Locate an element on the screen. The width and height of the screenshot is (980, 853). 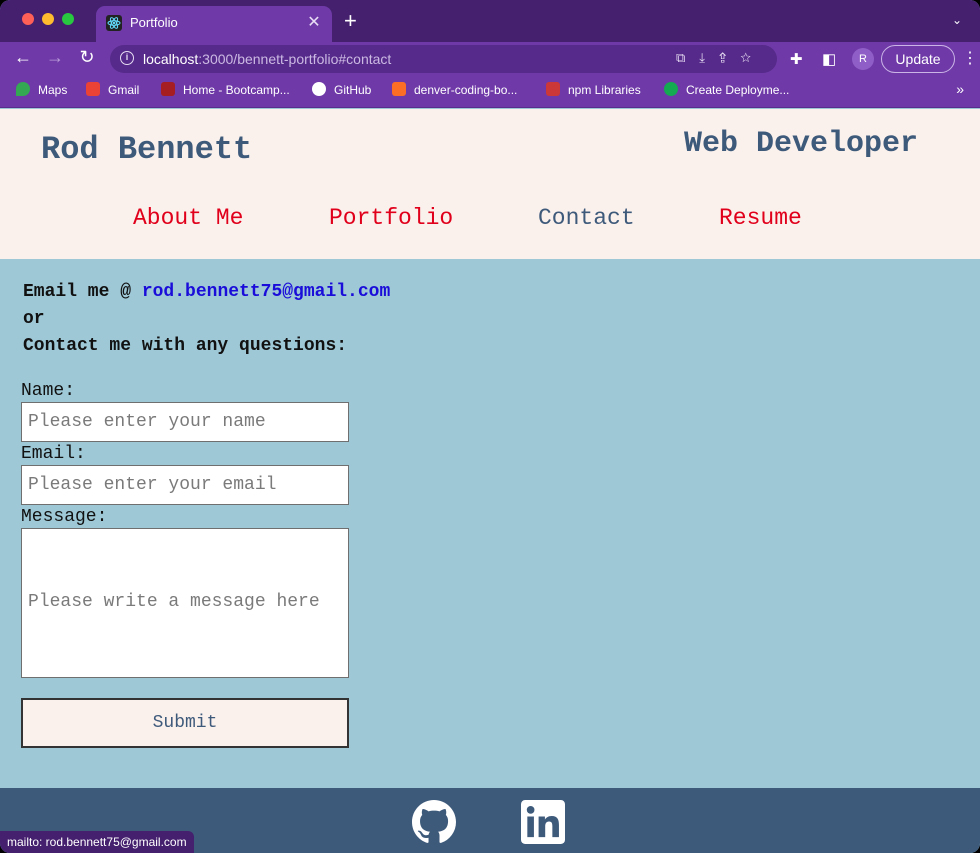
email-link: rod.bennett75@gmail.com is located at coordinates (266, 292).